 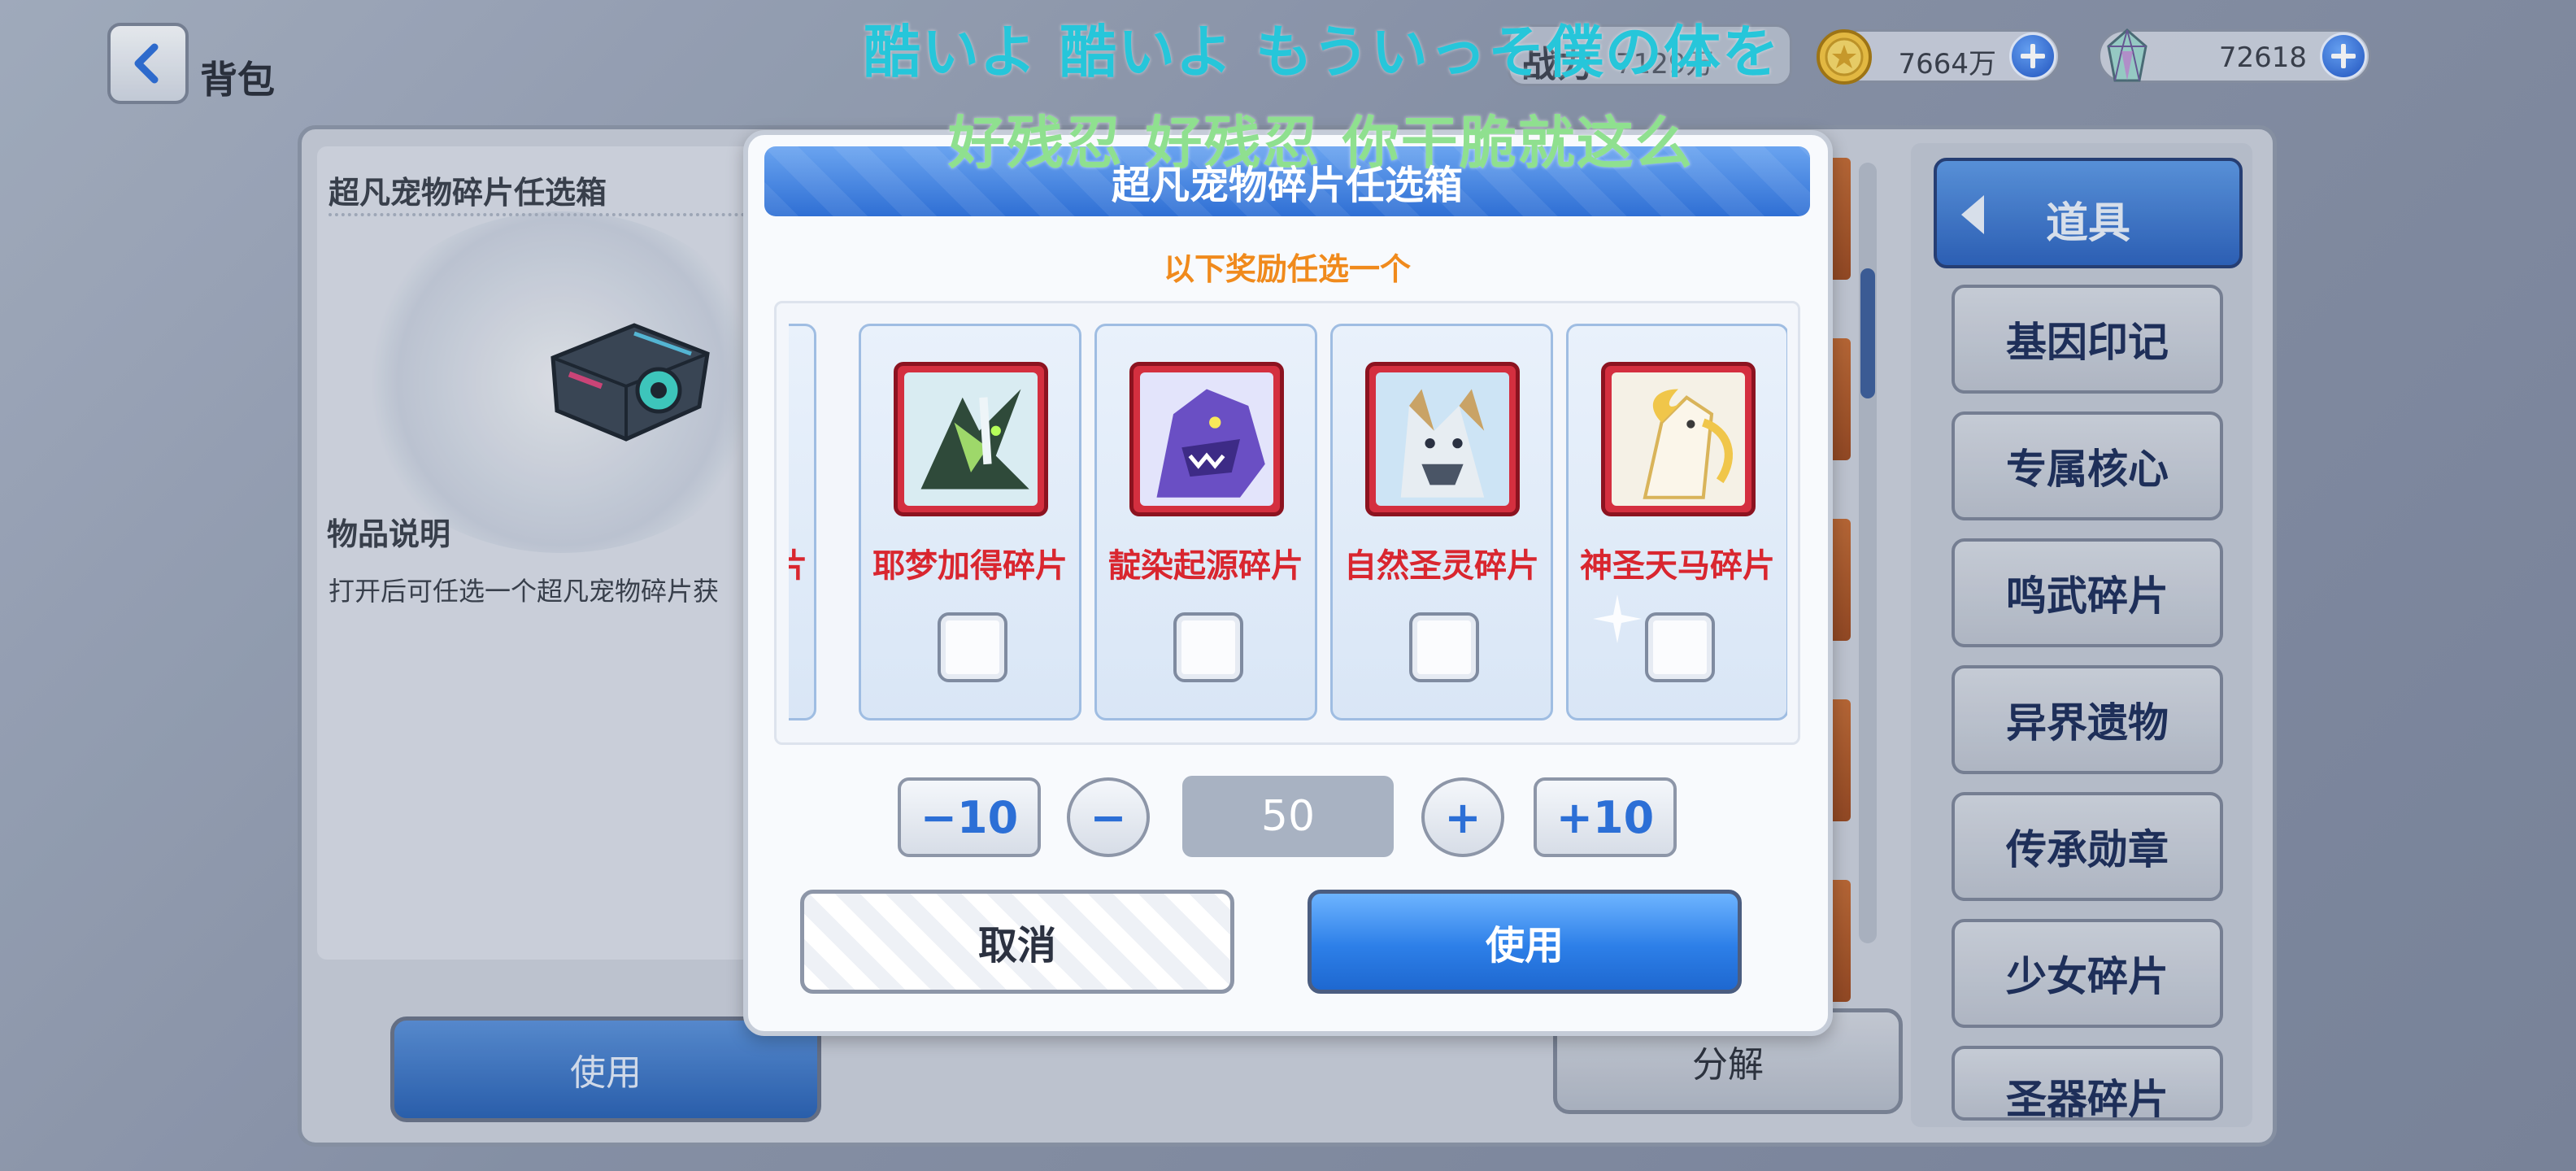 I want to click on confirm-use-button: 使用, so click(x=1525, y=942).